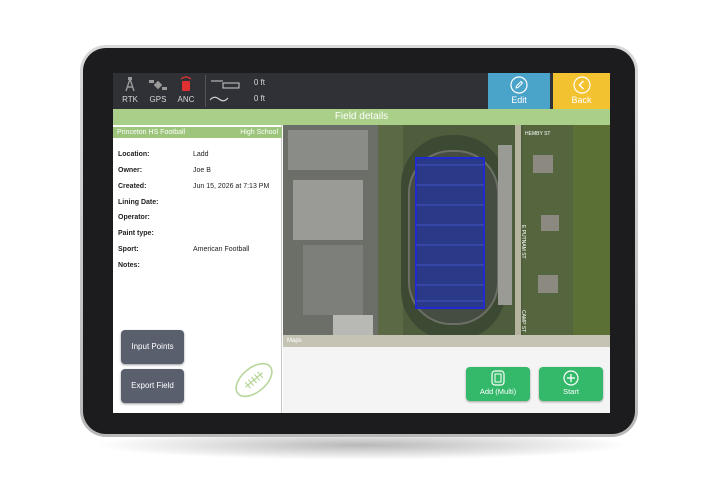 The image size is (720, 480). I want to click on input-points-button: Input Points, so click(152, 347).